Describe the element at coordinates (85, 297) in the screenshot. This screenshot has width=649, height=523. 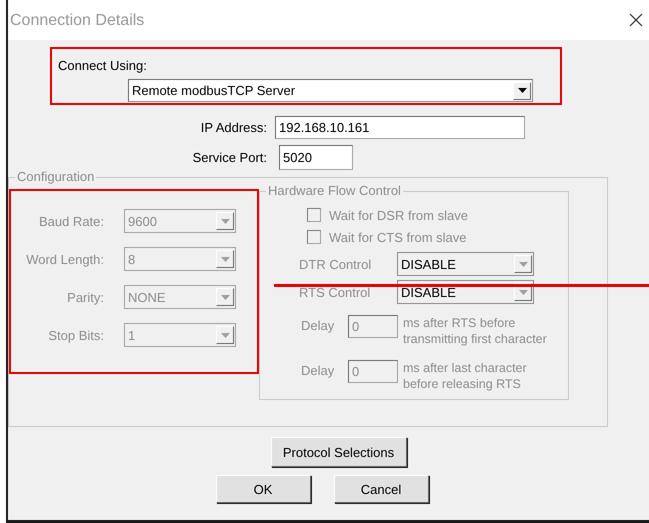
I see `field-label: Parity:` at that location.